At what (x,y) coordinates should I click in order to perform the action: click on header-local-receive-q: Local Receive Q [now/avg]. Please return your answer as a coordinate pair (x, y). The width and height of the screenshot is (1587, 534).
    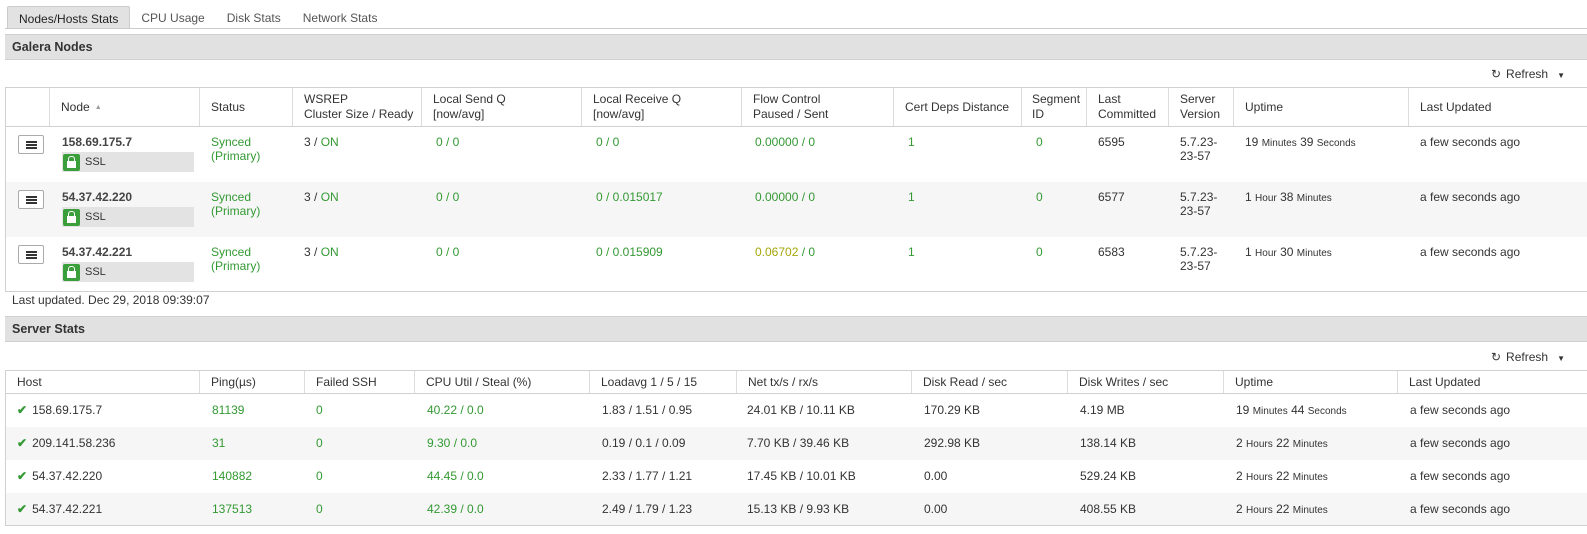
    Looking at the image, I should click on (662, 107).